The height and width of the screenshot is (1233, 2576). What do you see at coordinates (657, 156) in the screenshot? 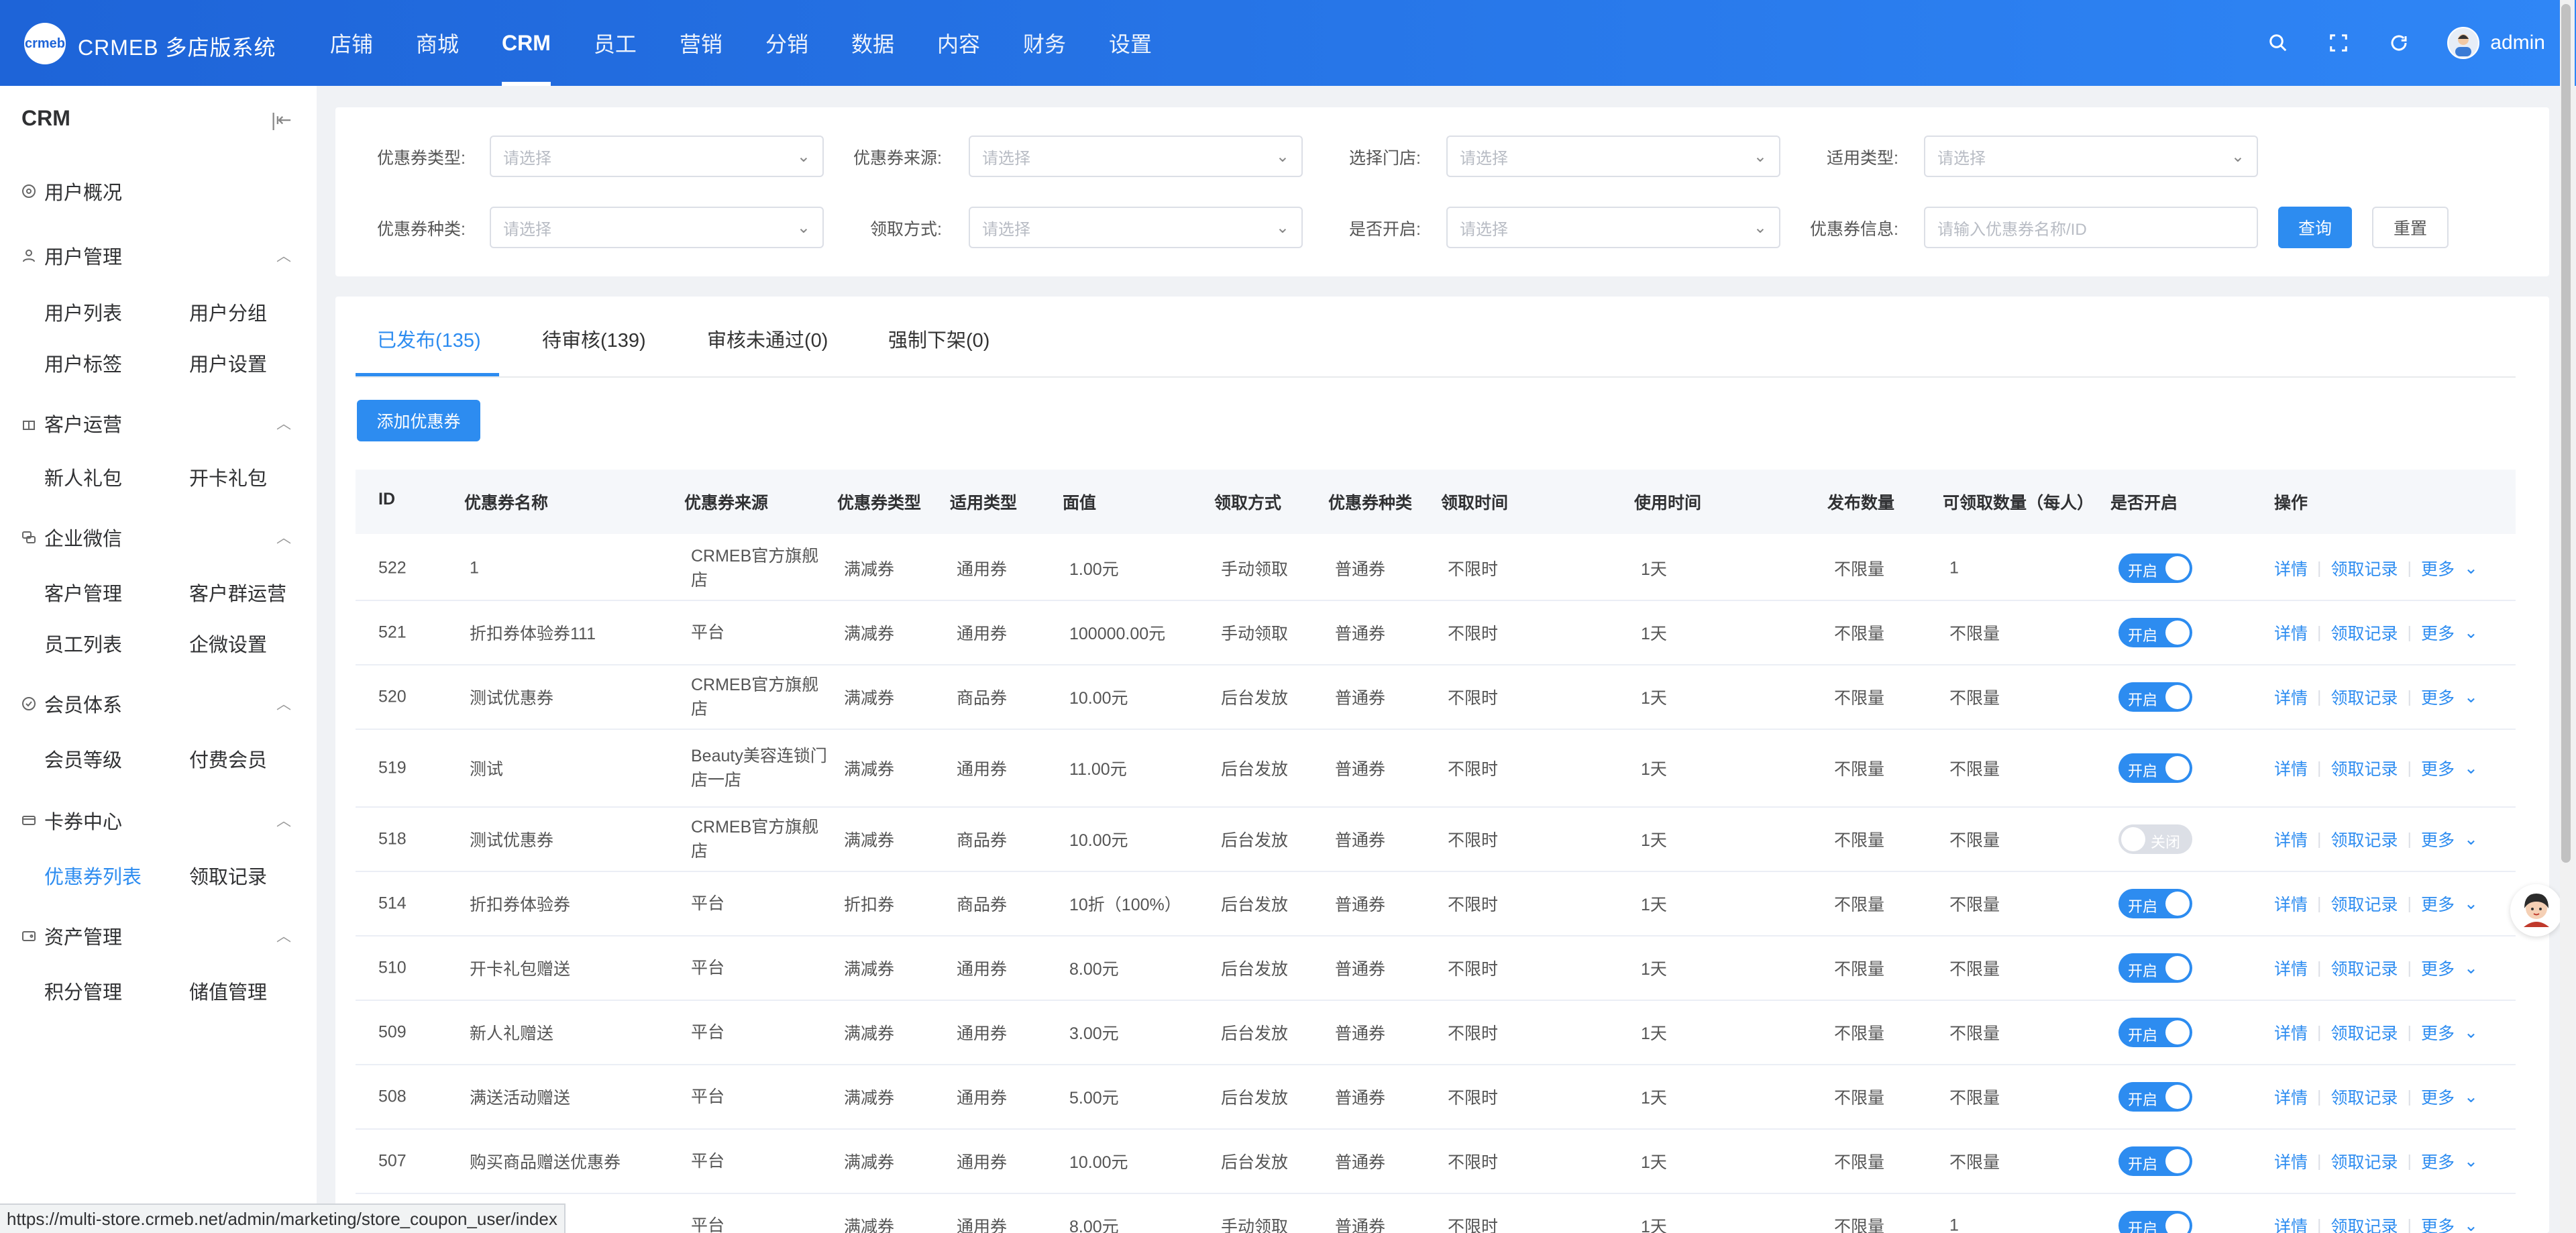
I see `coupon-type-select: 请选择 ⌄` at bounding box center [657, 156].